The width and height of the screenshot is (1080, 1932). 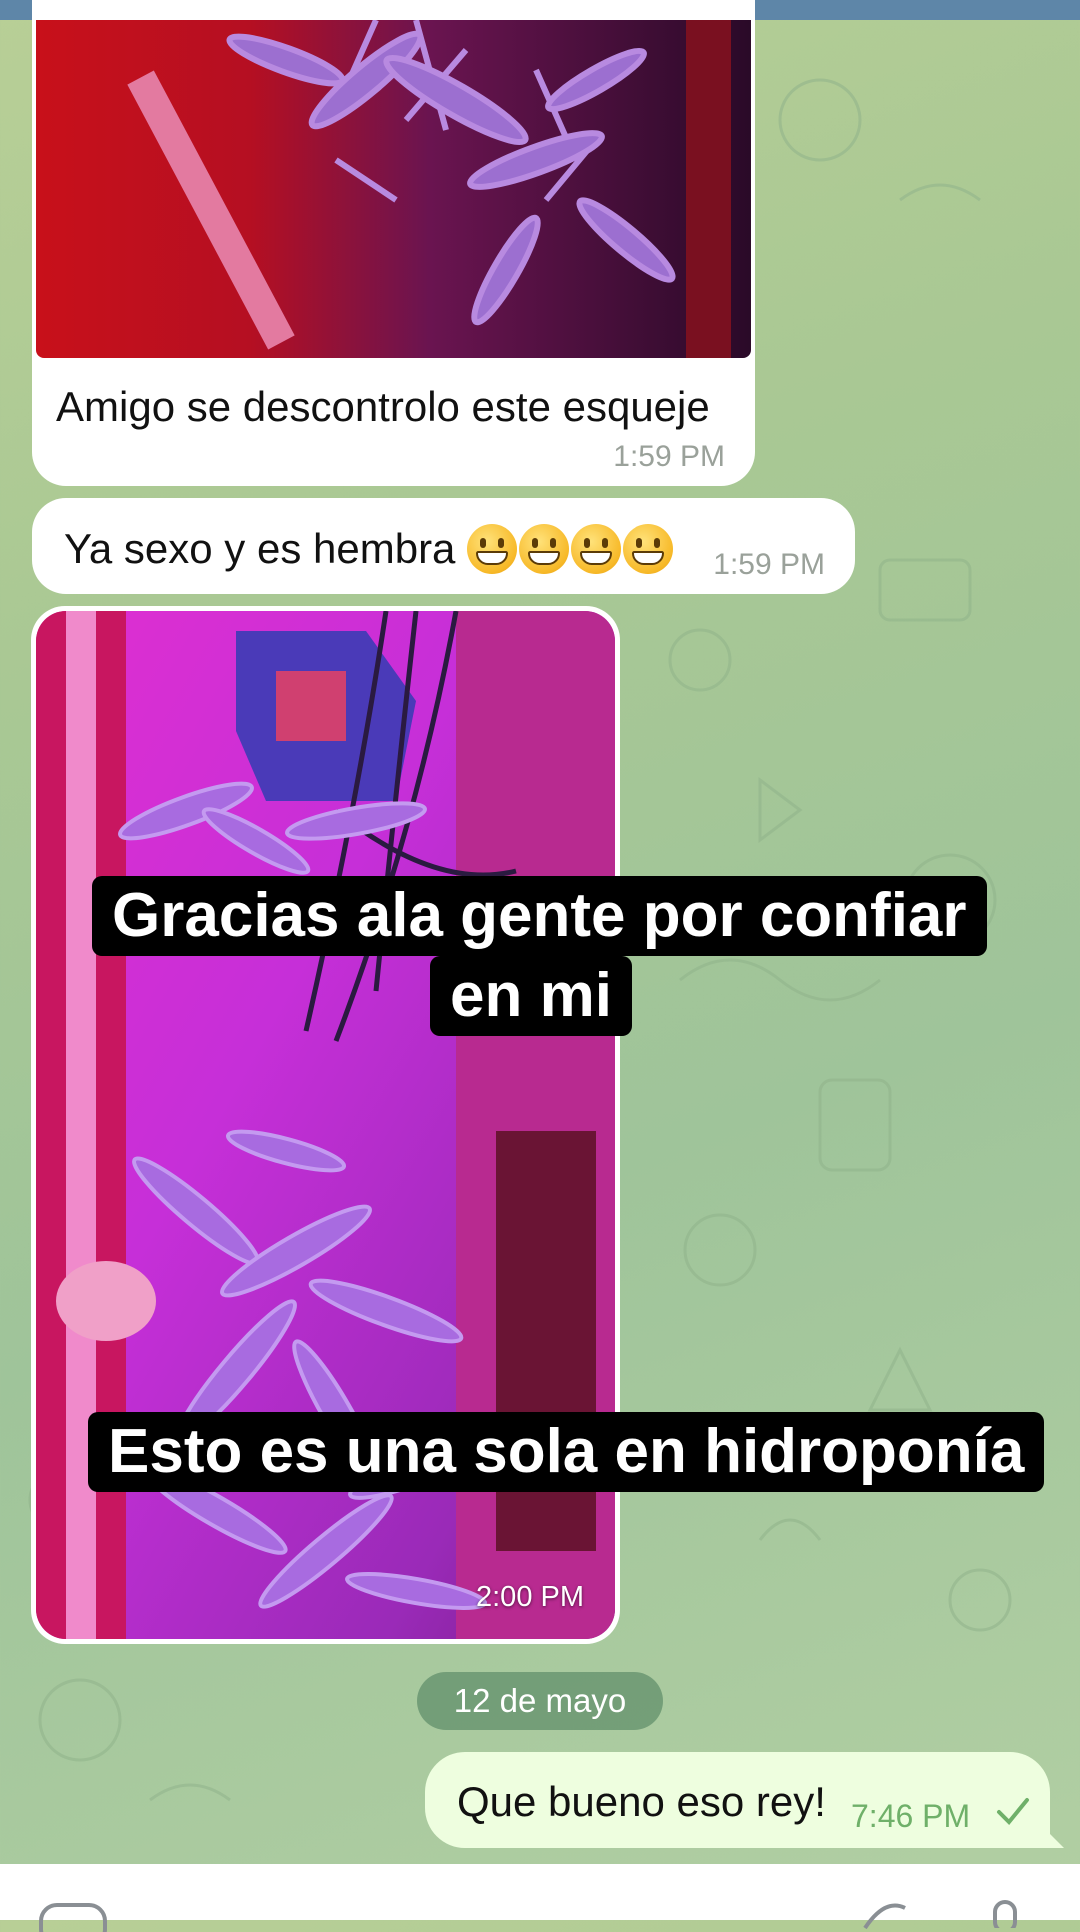 I want to click on message-text: Ya sexo y es hembra, so click(x=260, y=548).